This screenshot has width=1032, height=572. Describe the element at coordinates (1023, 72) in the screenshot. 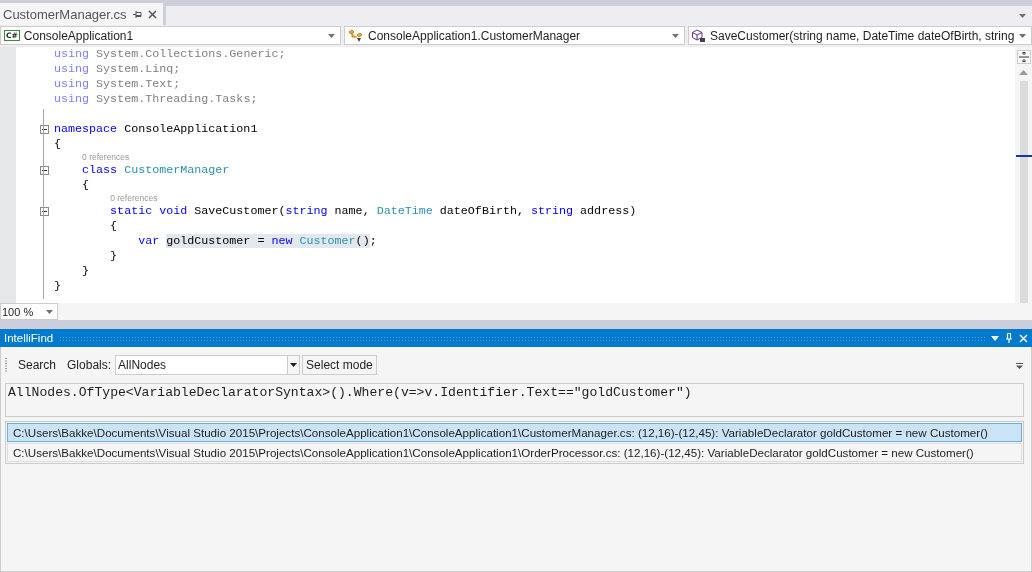

I see `scroll-up-arrow-icon` at that location.